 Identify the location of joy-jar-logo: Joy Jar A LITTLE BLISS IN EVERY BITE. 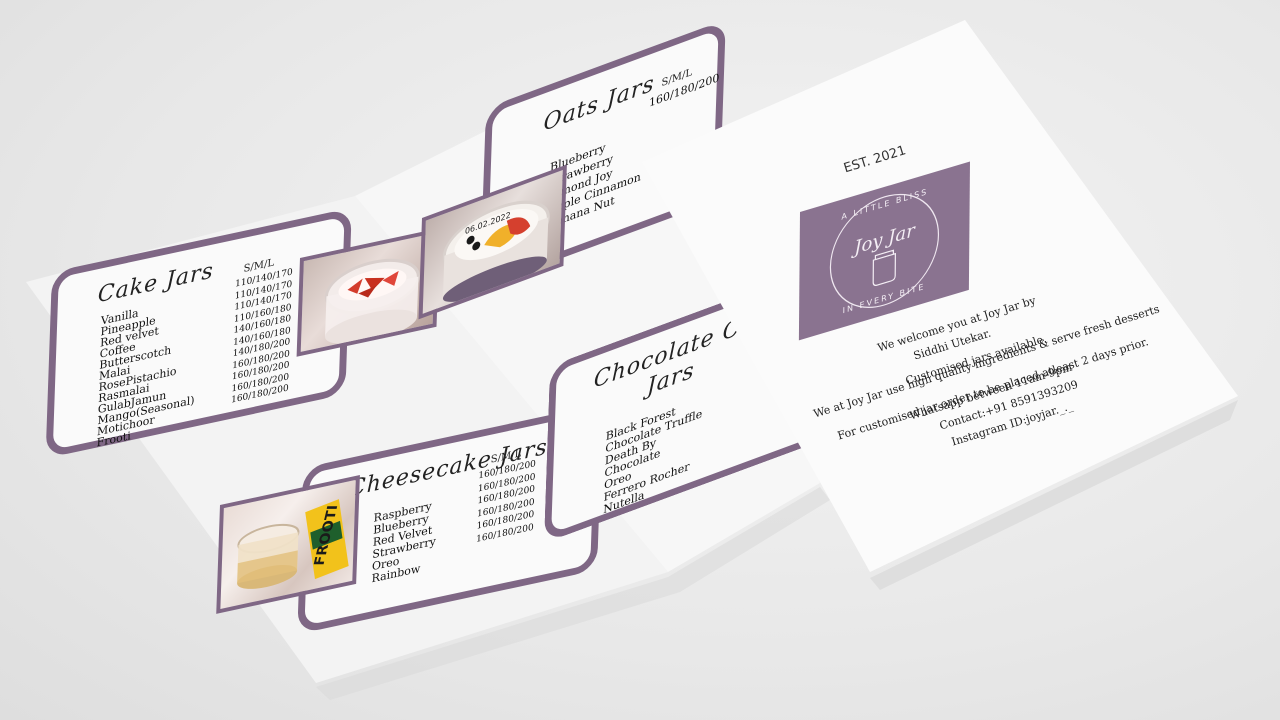
(884, 251).